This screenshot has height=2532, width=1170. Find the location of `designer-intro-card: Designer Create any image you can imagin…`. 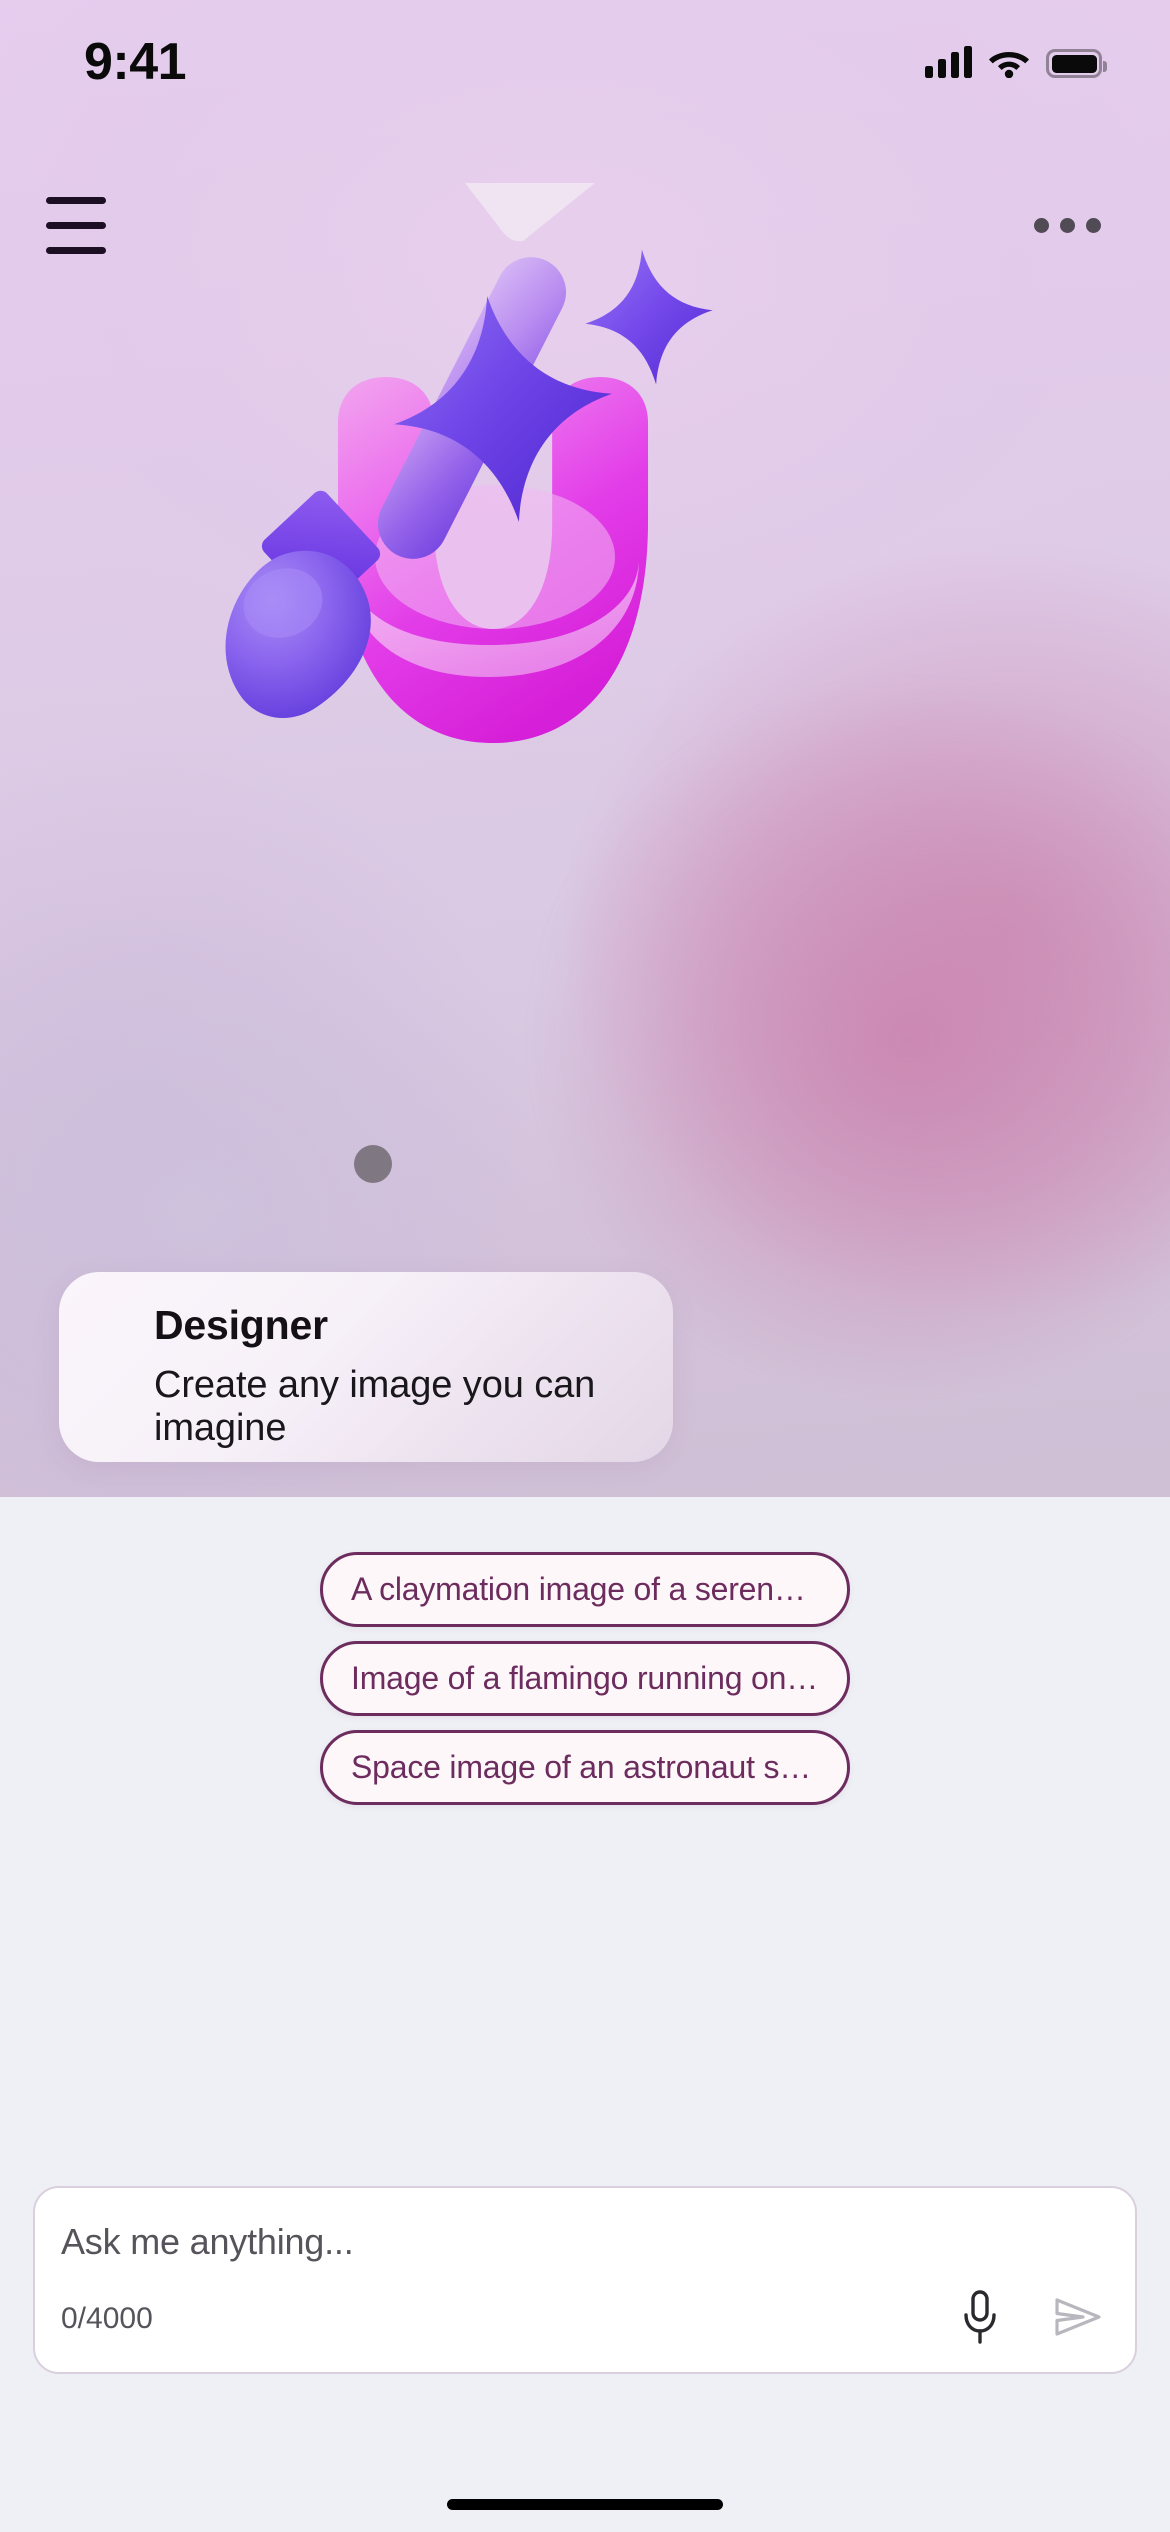

designer-intro-card: Designer Create any image you can imagin… is located at coordinates (366, 1367).